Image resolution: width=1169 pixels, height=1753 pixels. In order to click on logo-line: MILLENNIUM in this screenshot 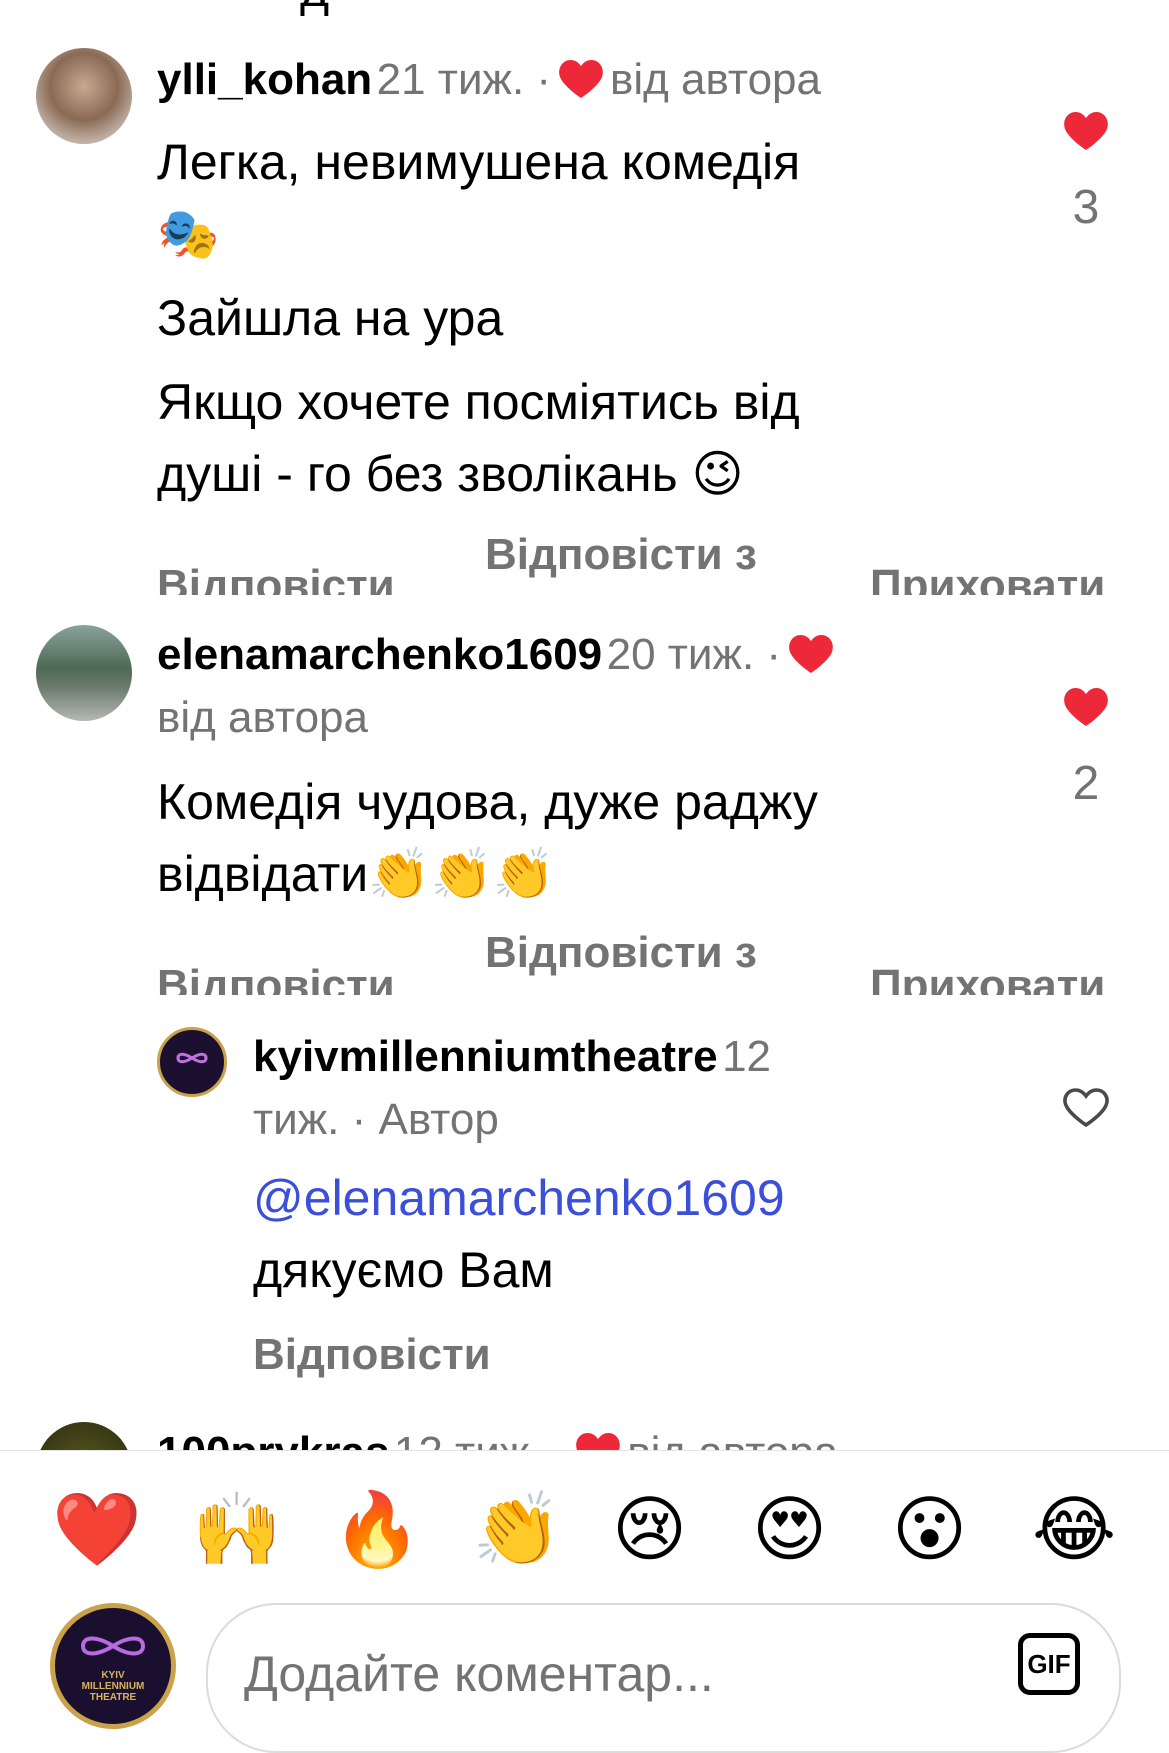, I will do `click(113, 1686)`.